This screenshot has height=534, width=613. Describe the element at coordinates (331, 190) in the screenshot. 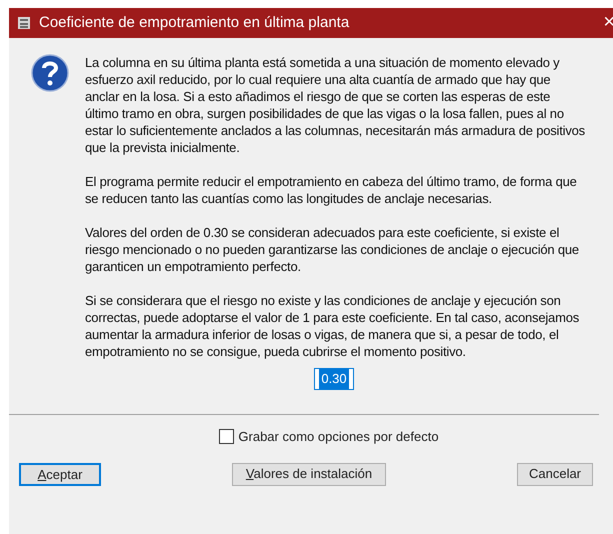

I see `message-paragraph: El programa permite reducir el empotramiento en cabeza del último tramo, de forma que se reducen tanto las cuantías como las longitudes de anclaje necesarias.` at that location.